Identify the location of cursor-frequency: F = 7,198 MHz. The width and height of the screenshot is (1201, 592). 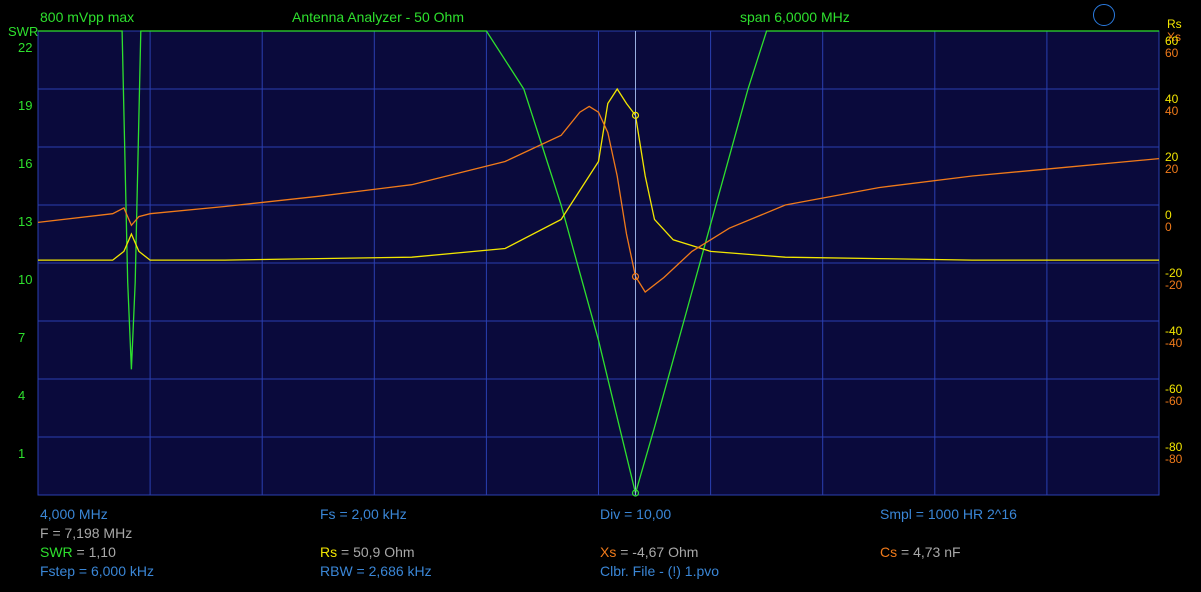
(86, 533).